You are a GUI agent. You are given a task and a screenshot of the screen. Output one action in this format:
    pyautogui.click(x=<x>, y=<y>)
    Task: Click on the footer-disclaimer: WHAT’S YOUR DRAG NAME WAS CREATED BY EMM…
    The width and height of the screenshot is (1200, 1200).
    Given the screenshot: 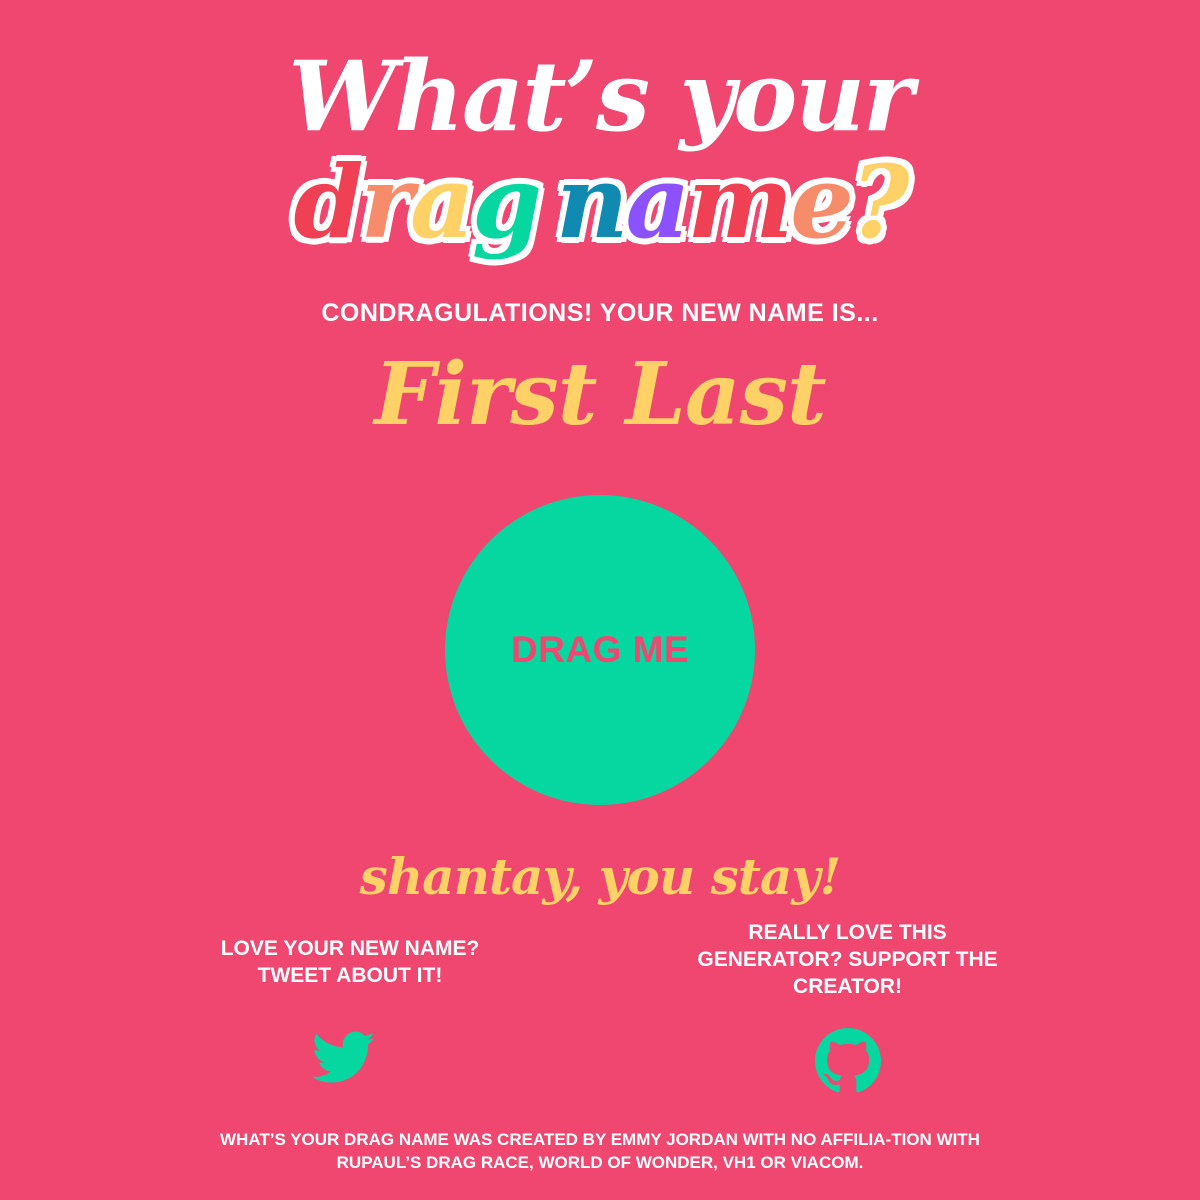 What is the action you would take?
    pyautogui.click(x=600, y=1151)
    